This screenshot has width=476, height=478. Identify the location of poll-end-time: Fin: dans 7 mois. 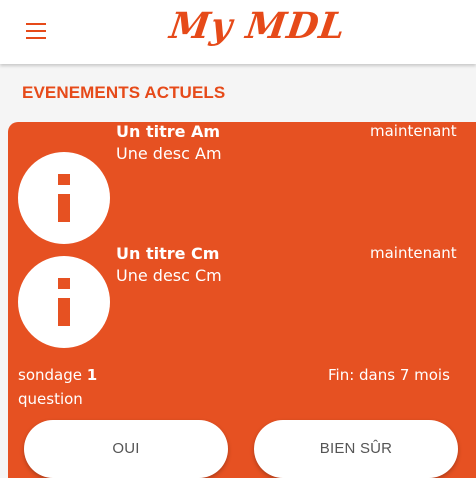
(389, 375).